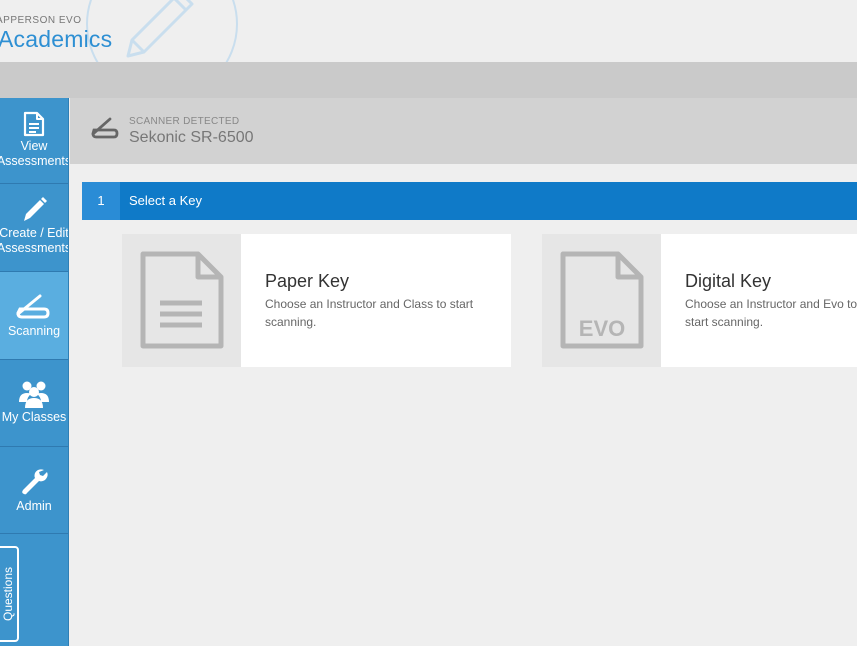 The image size is (857, 646). What do you see at coordinates (160, 29) in the screenshot?
I see `pencil-logo-icon` at bounding box center [160, 29].